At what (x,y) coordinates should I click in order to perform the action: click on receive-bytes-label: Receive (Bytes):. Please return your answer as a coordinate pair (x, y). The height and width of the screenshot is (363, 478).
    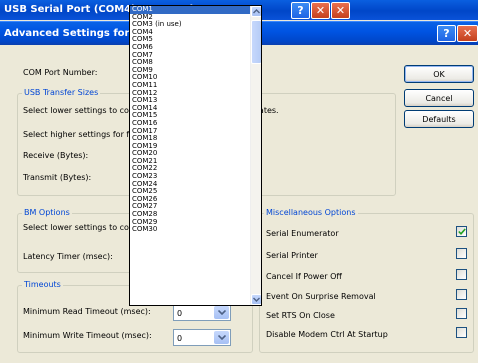
    Looking at the image, I should click on (56, 155).